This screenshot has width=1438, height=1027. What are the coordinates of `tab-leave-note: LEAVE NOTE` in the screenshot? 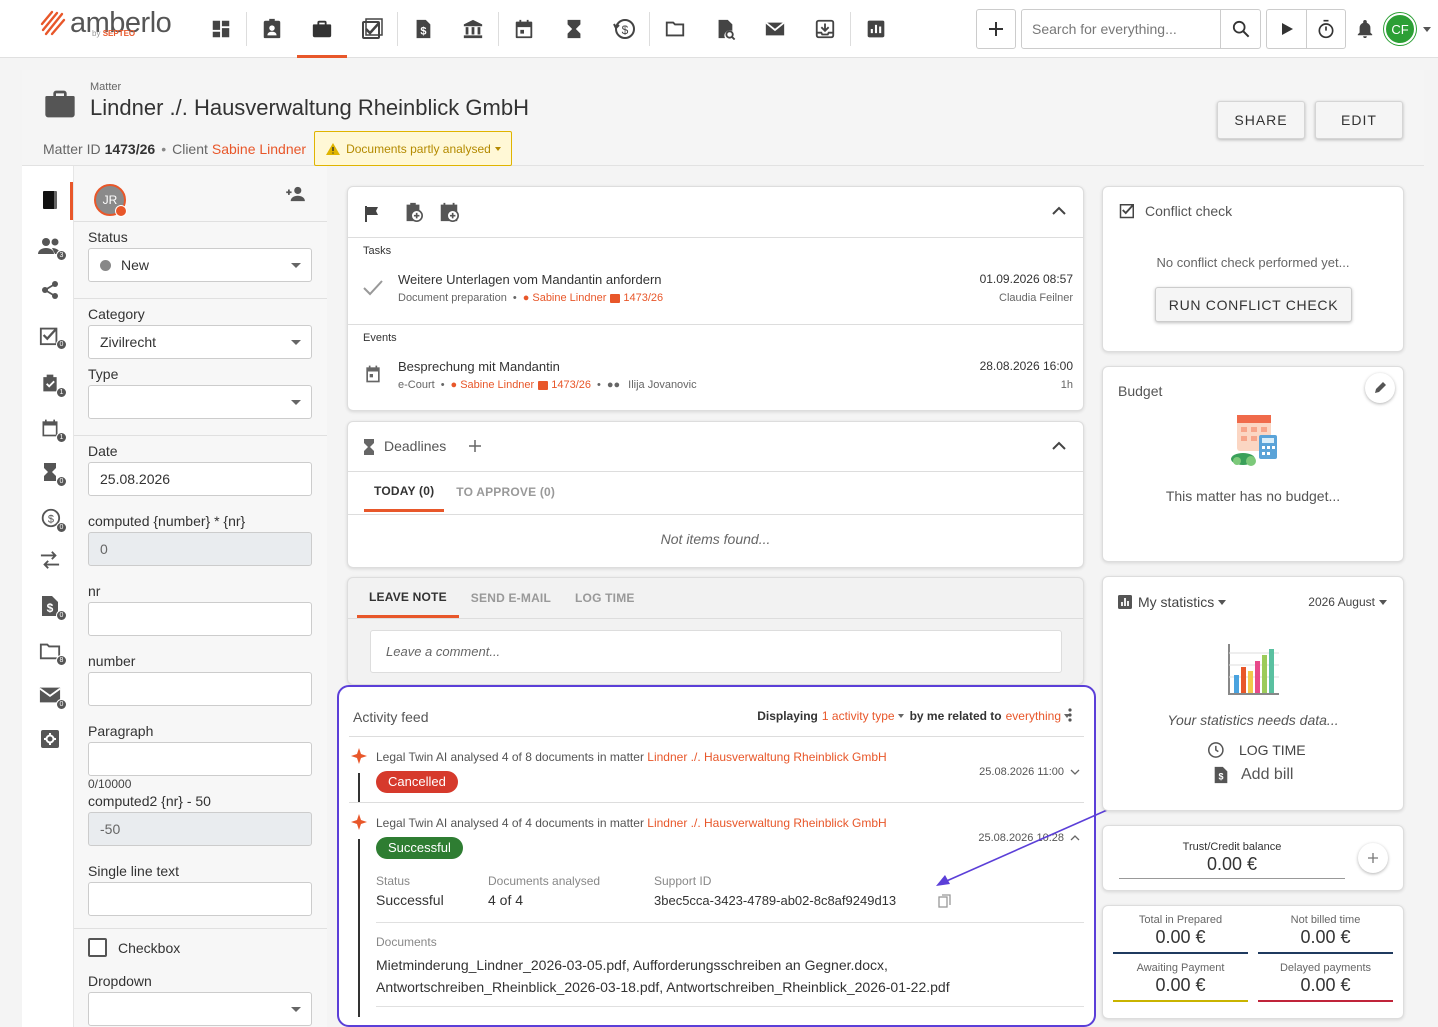 It's located at (408, 598).